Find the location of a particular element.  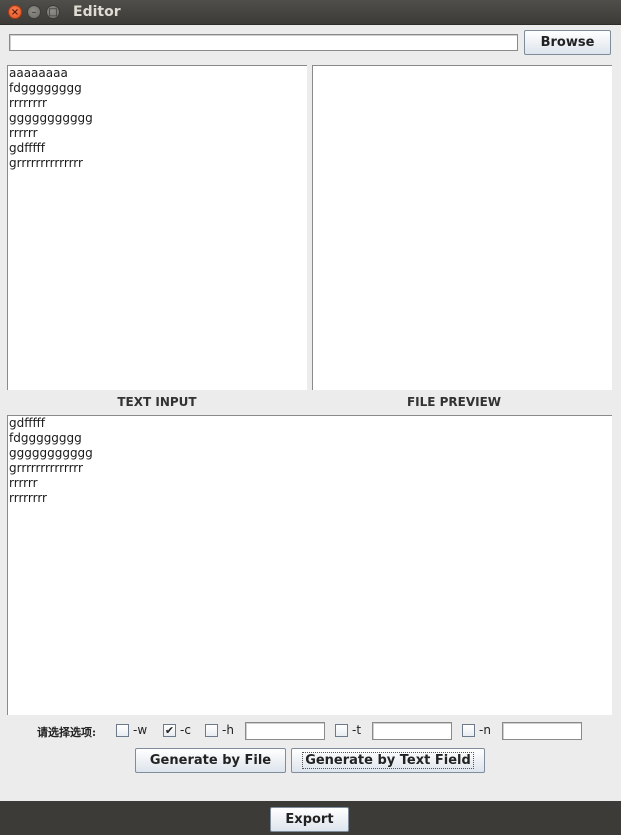

file-preview-heading: FILE PREVIEW is located at coordinates (454, 402).